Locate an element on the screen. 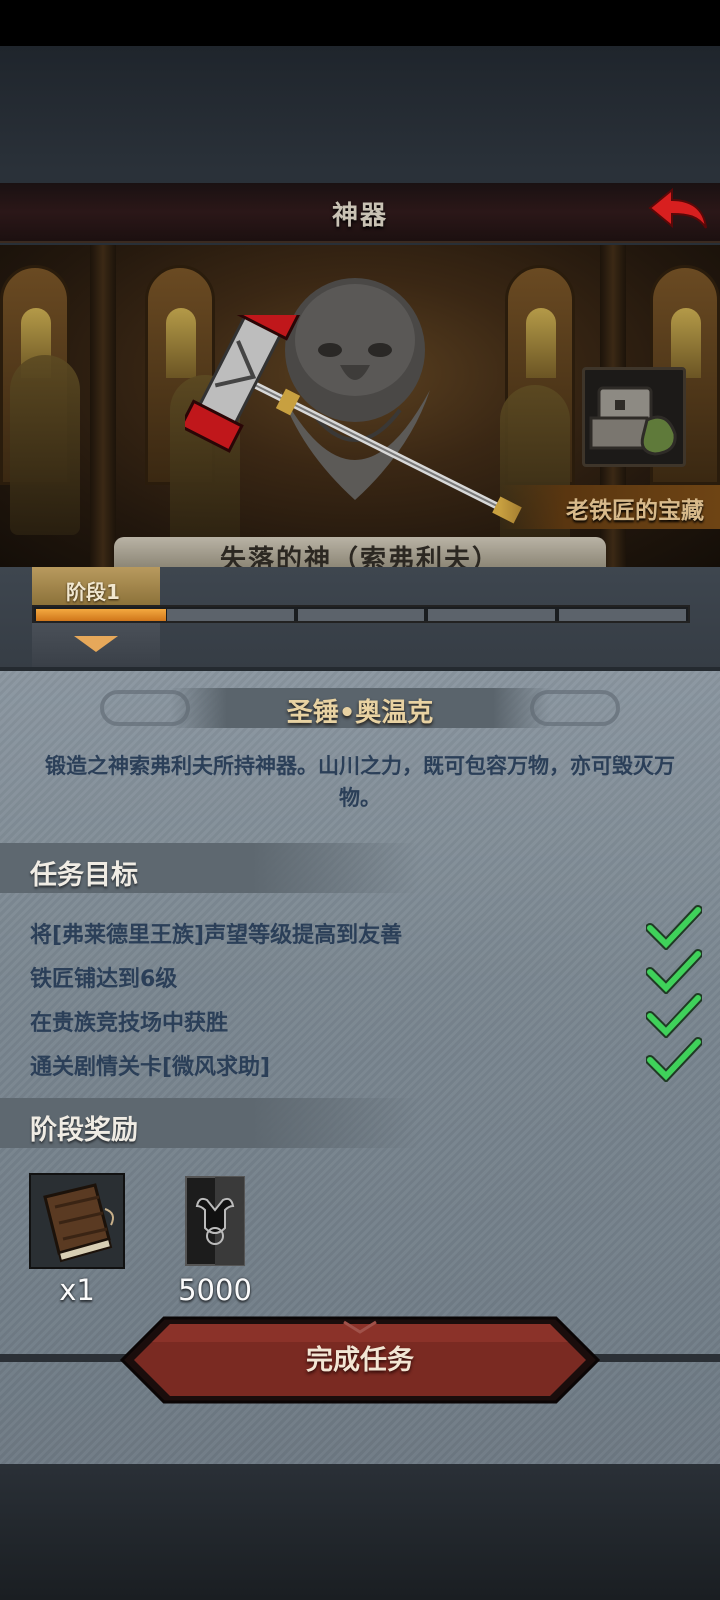  task-item: 通关剧情关卡[微风求助] is located at coordinates (365, 1060).